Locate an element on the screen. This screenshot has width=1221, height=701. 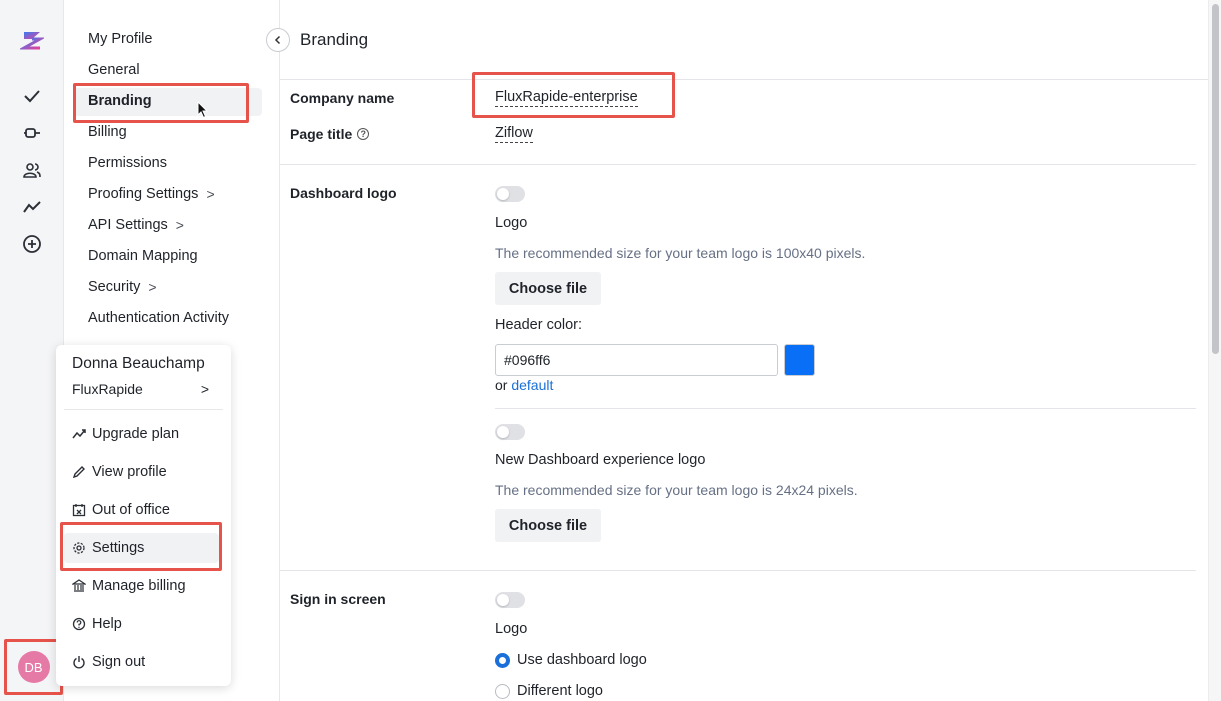
menu-item-sign-out: Sign out is located at coordinates (108, 662).